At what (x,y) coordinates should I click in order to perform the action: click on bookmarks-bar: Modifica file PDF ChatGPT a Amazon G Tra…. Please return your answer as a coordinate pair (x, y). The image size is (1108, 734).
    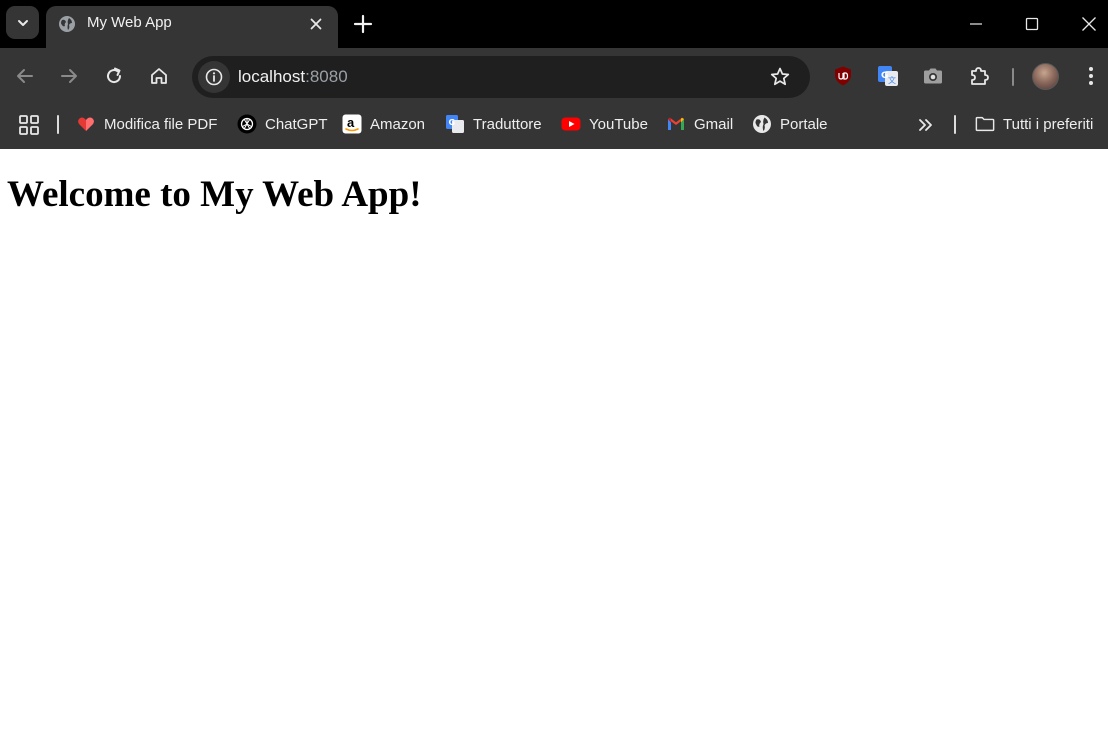
    Looking at the image, I should click on (554, 126).